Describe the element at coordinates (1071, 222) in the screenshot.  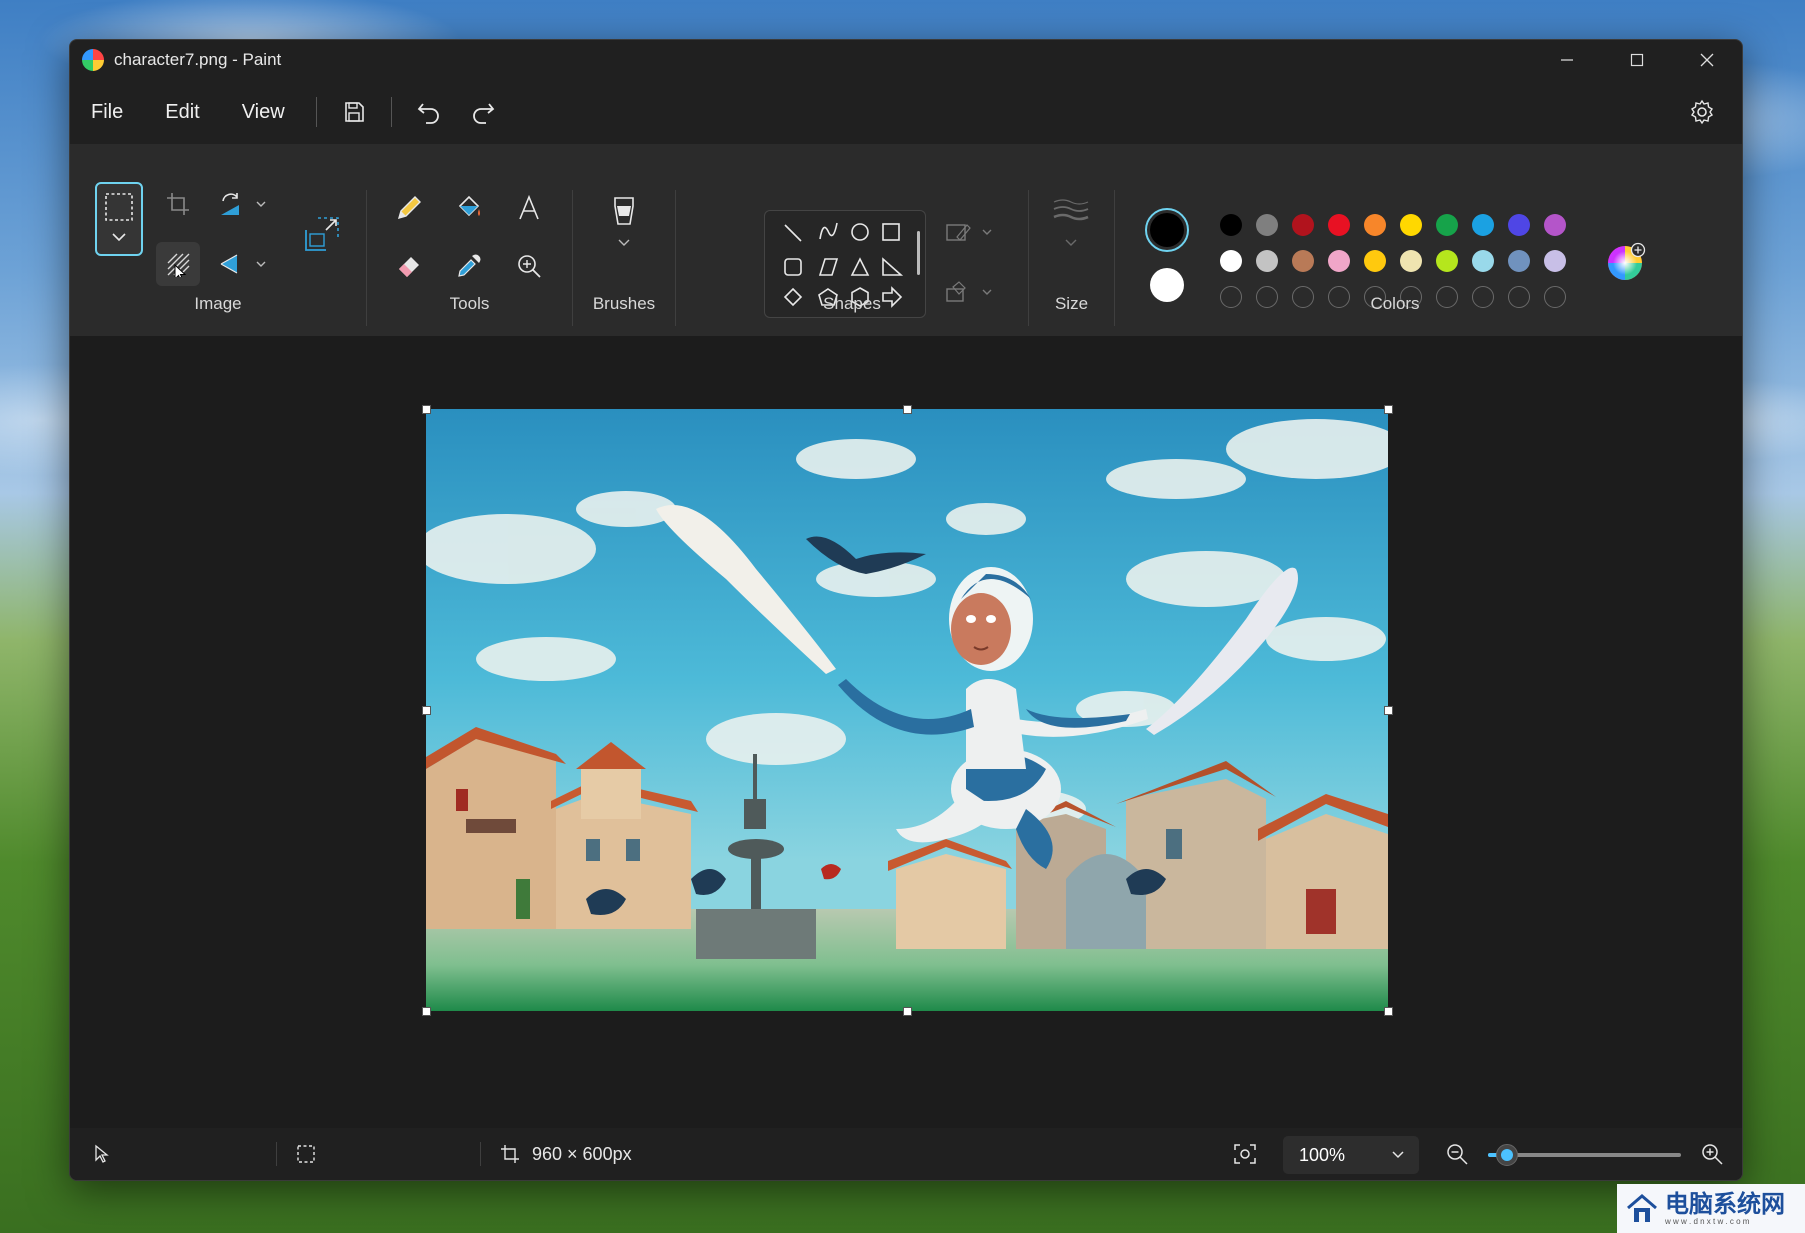
I see `stroke-size-icon` at that location.